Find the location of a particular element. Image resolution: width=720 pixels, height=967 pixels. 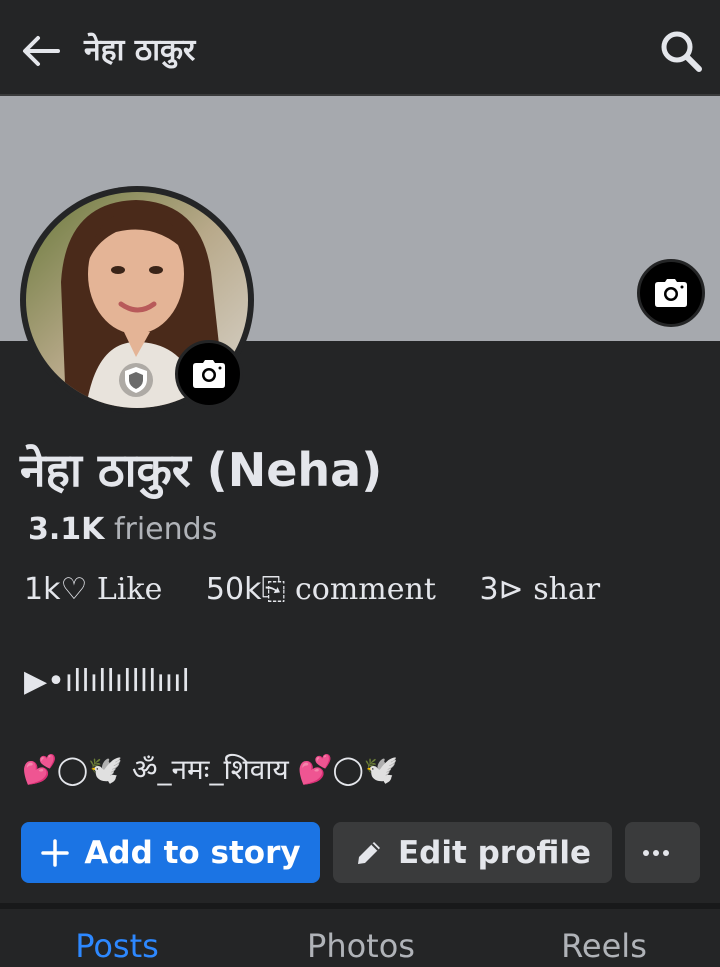

edit-profile-label: Edit profile is located at coordinates (494, 852).